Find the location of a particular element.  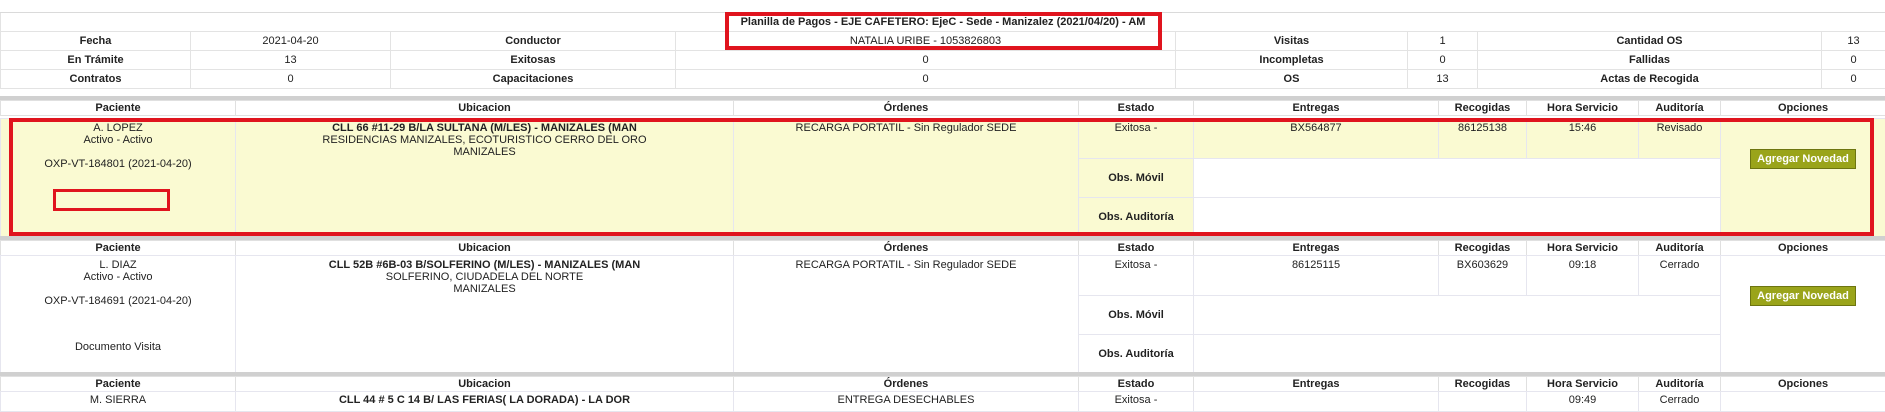

document-link is located at coordinates (118, 192).